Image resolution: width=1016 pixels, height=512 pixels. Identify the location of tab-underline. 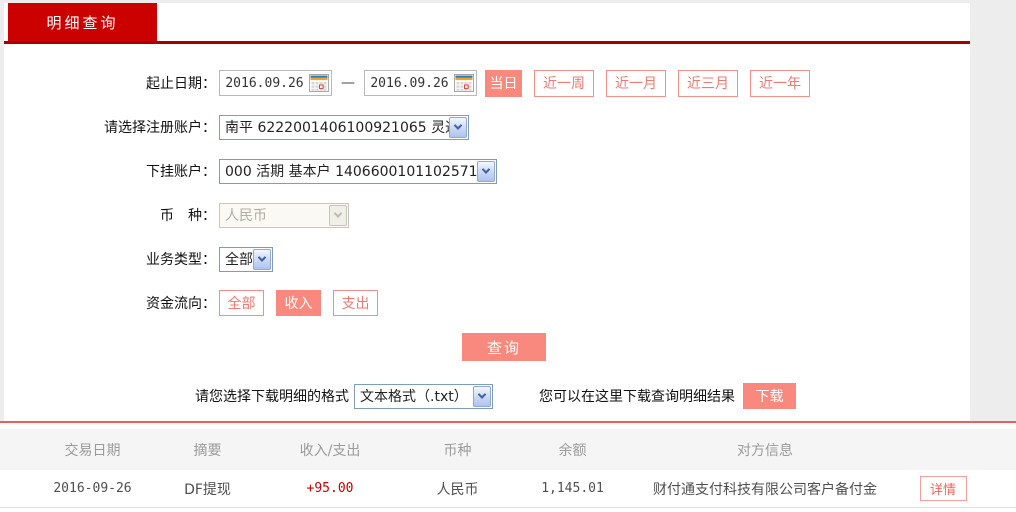
(487, 42).